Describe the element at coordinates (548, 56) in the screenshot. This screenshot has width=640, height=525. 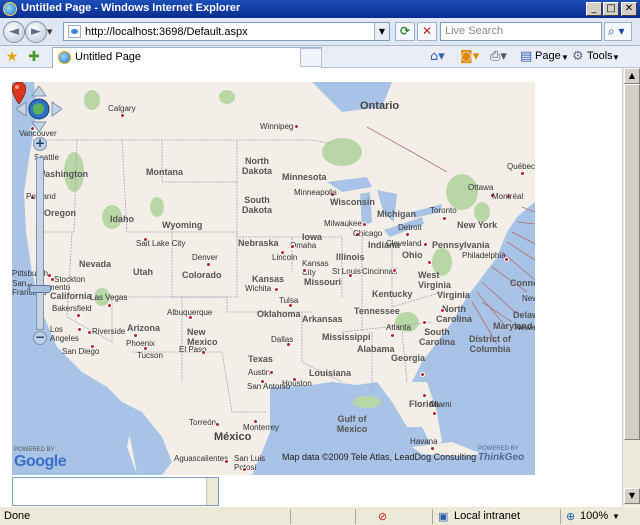
I see `page-menu: Page` at that location.